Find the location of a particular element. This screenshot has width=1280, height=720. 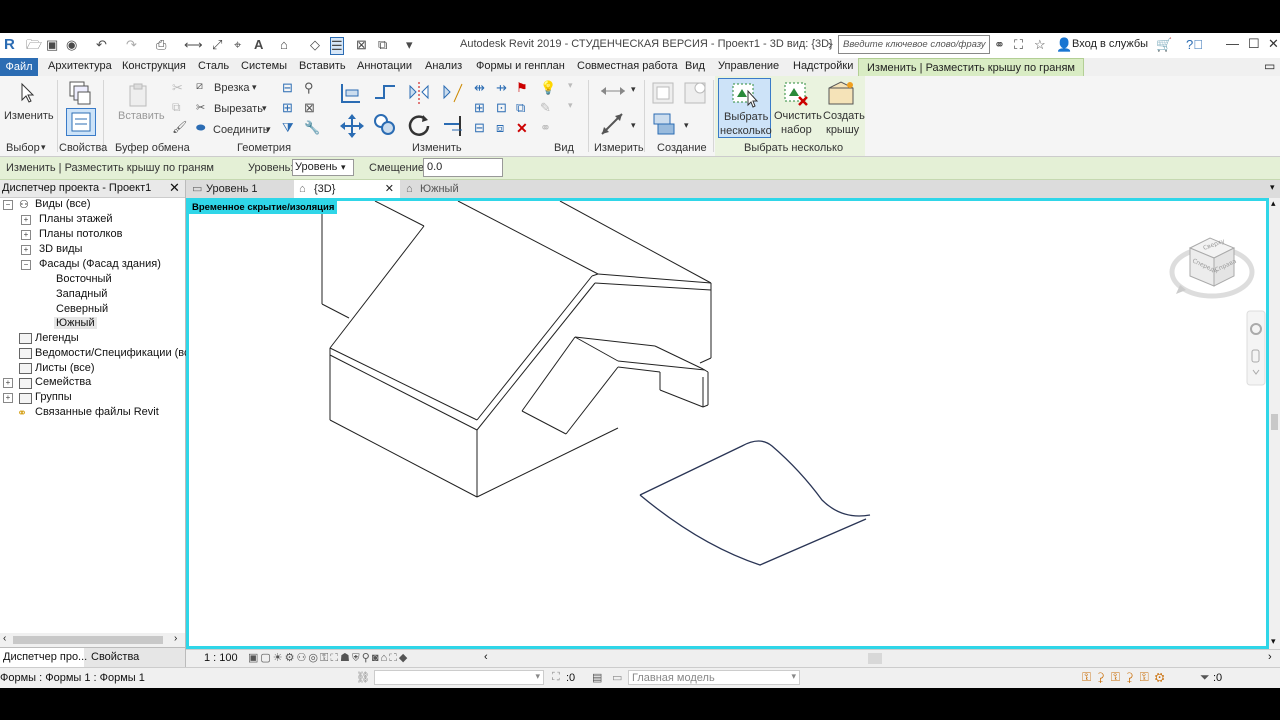

offset-tool-icon is located at coordinates (385, 93).